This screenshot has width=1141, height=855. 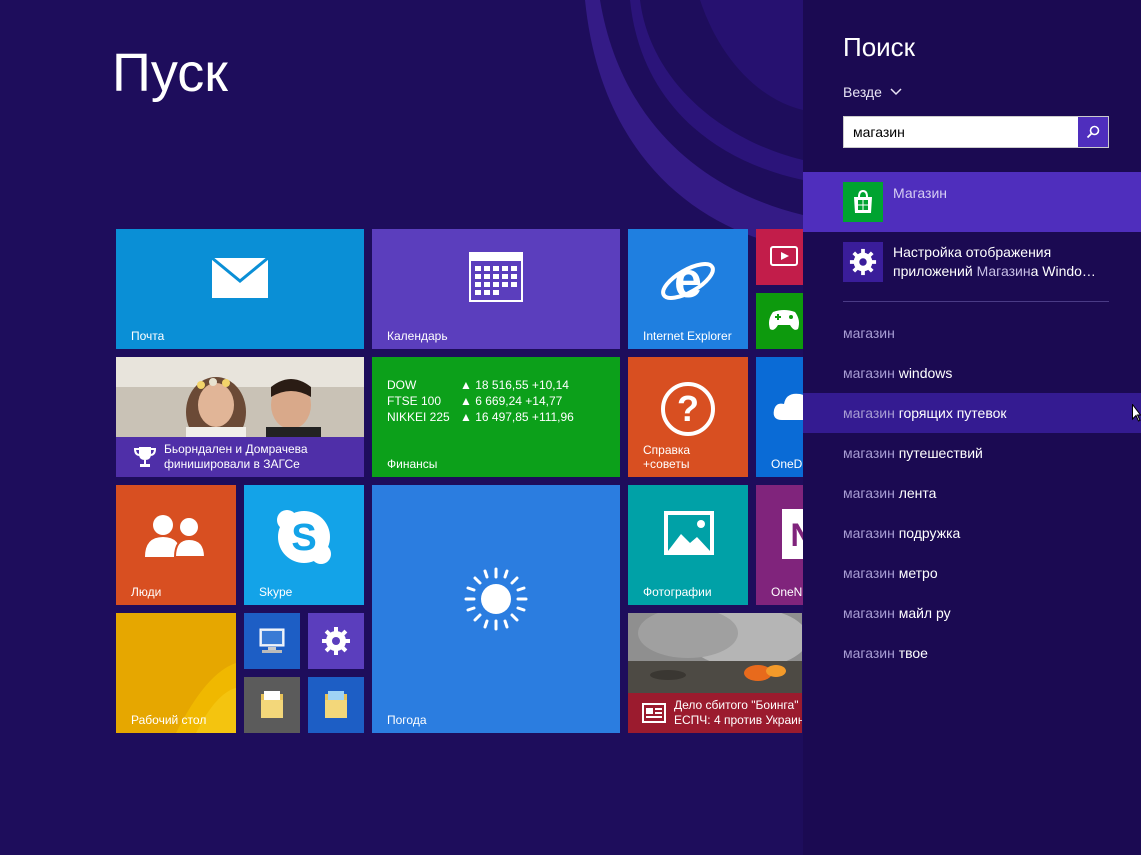 I want to click on tile-desktop-label: Рабочий стол, so click(x=169, y=719).